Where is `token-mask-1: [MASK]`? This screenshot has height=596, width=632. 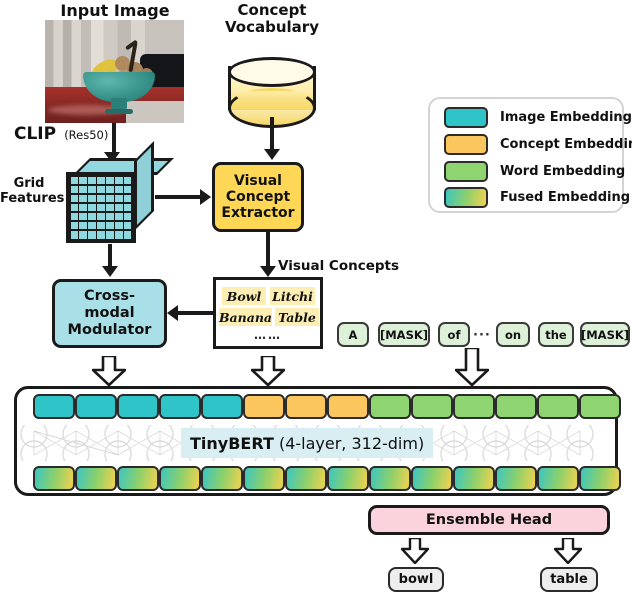
token-mask-1: [MASK] is located at coordinates (404, 334).